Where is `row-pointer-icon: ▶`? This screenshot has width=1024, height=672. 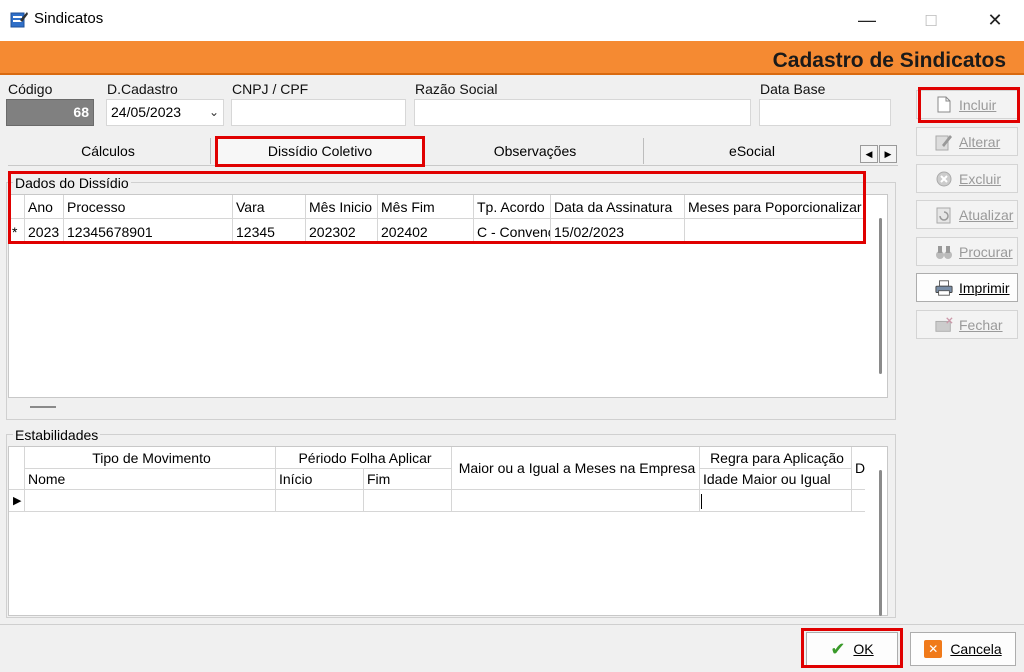
row-pointer-icon: ▶ is located at coordinates (17, 501).